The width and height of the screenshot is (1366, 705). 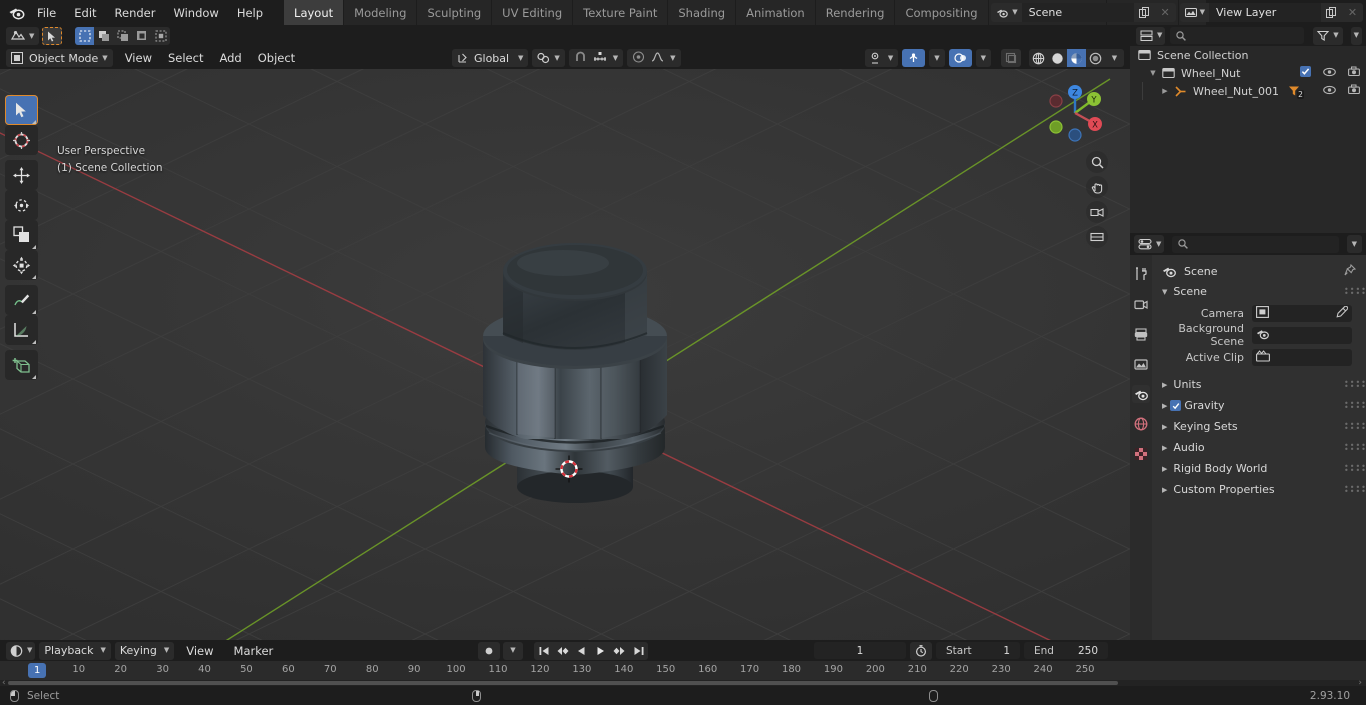 What do you see at coordinates (21, 110) in the screenshot?
I see `tool-tweak-tool` at bounding box center [21, 110].